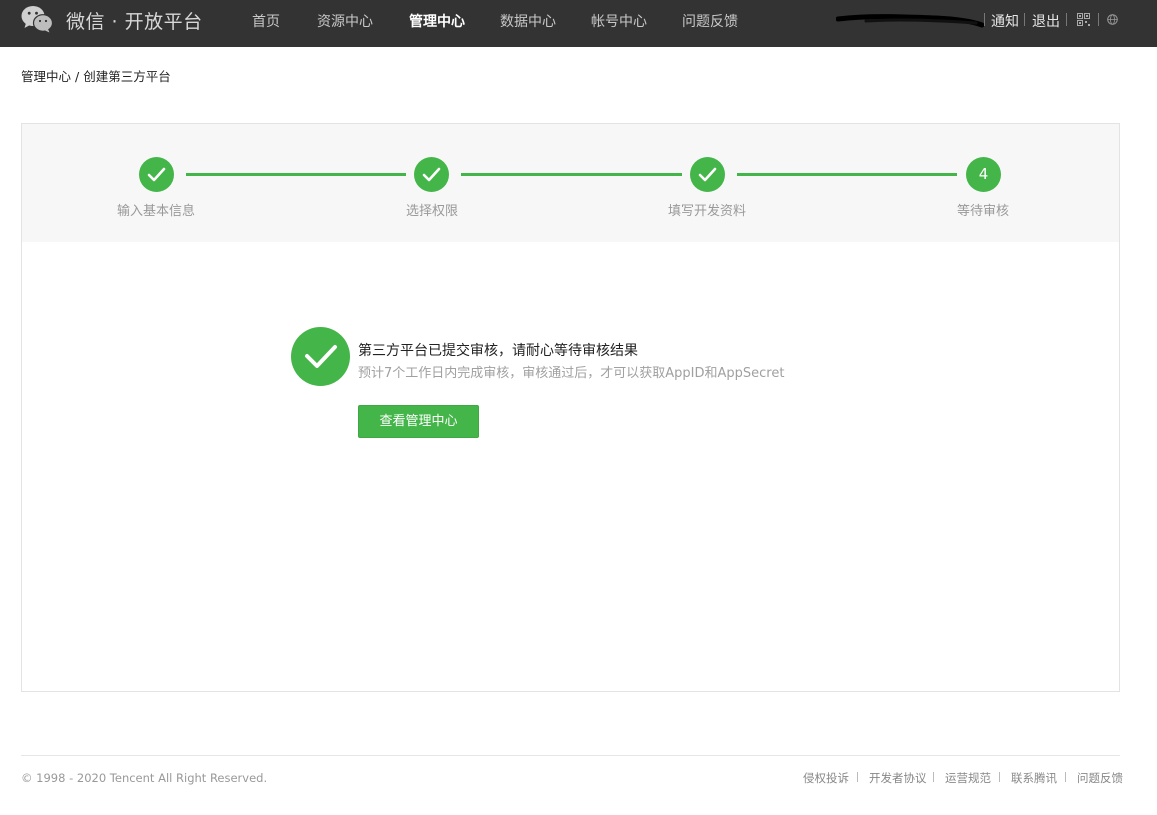 This screenshot has width=1157, height=815. Describe the element at coordinates (127, 76) in the screenshot. I see `breadcrumb-current-page: 创建第三方平台` at that location.